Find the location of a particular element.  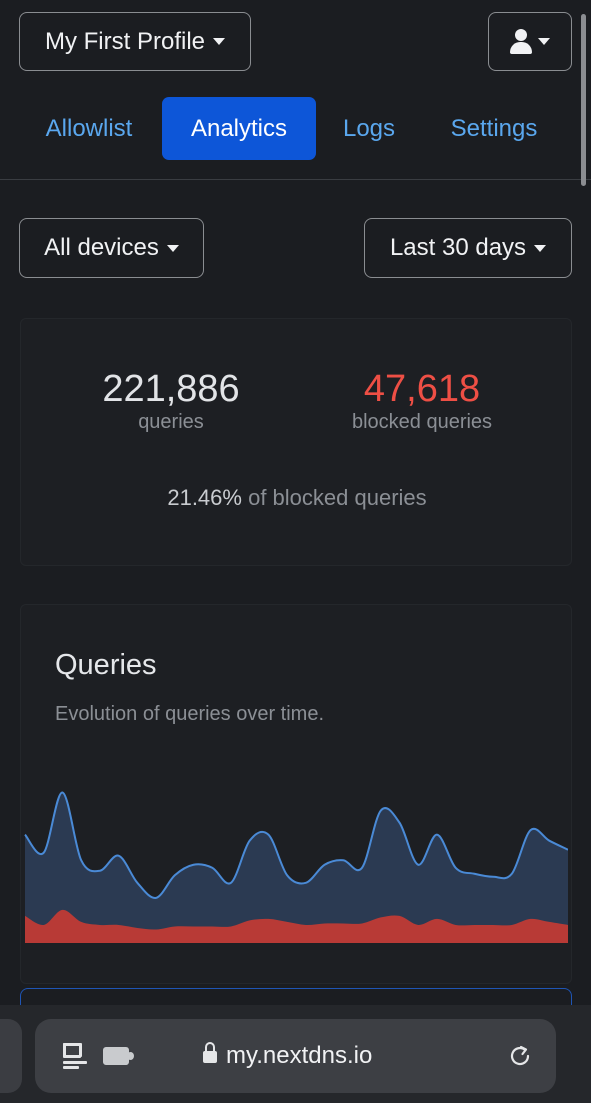

extension-icon is located at coordinates (118, 1056).